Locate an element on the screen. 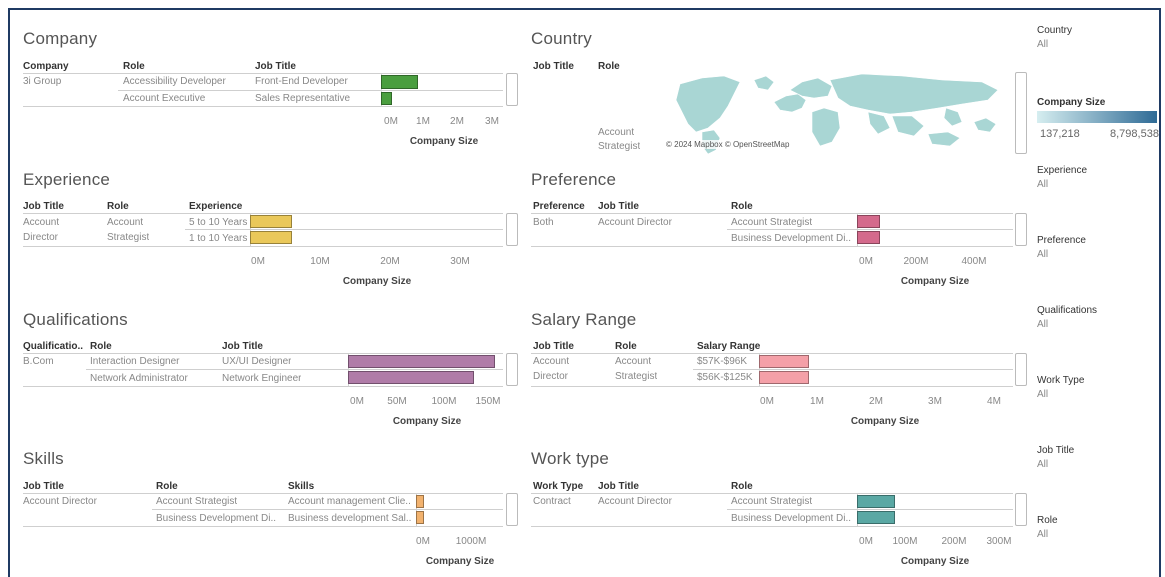 Image resolution: width=1165 pixels, height=577 pixels. worktype-tick: 200M is located at coordinates (954, 541).